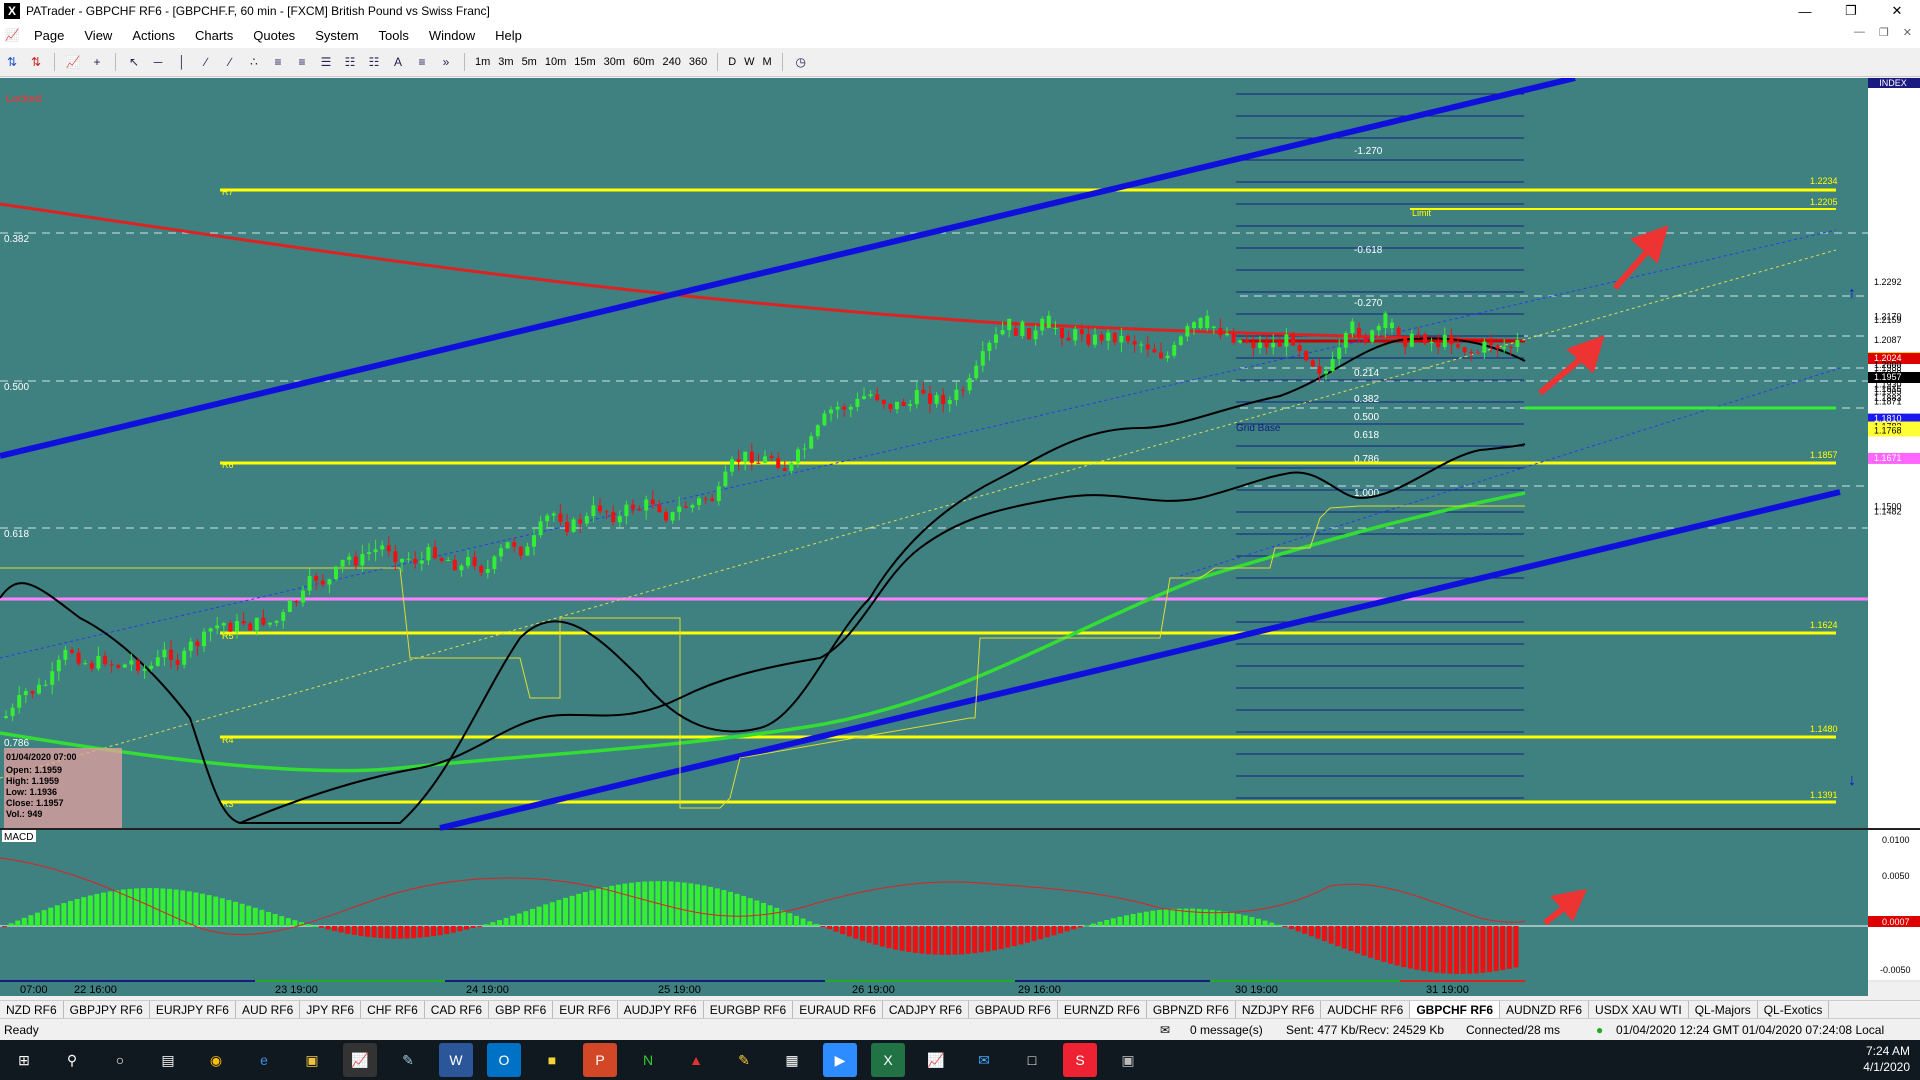  I want to click on app-red-icon: ▲, so click(696, 1060).